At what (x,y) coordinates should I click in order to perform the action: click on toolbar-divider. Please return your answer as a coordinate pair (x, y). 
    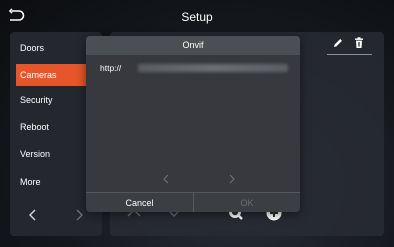
    Looking at the image, I should click on (349, 54).